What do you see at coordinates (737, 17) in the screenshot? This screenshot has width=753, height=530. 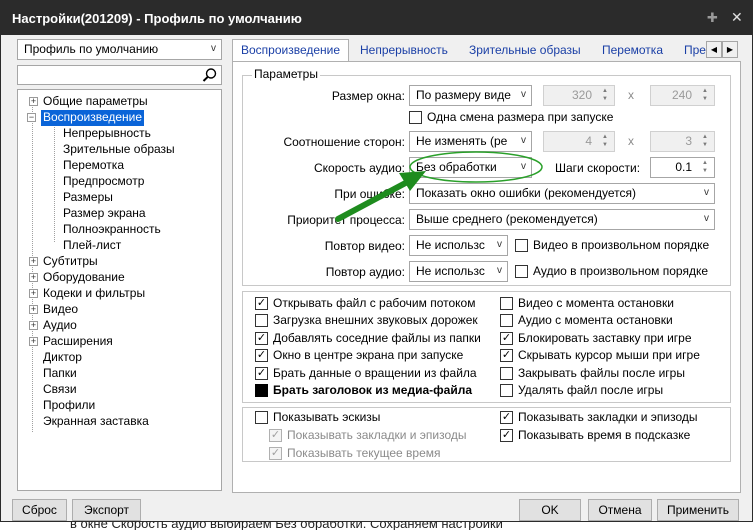 I see `close-icon: ✕` at bounding box center [737, 17].